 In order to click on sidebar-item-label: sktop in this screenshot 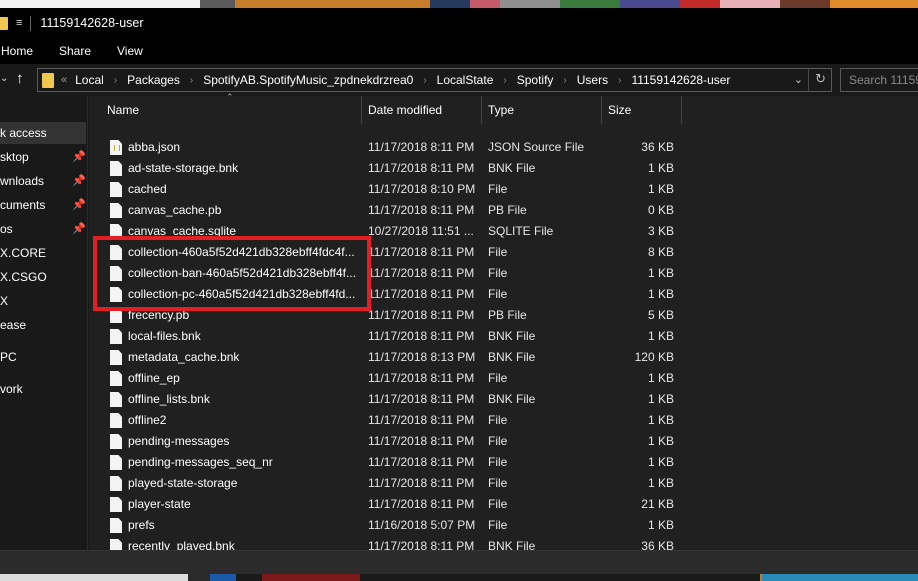, I will do `click(14, 157)`.